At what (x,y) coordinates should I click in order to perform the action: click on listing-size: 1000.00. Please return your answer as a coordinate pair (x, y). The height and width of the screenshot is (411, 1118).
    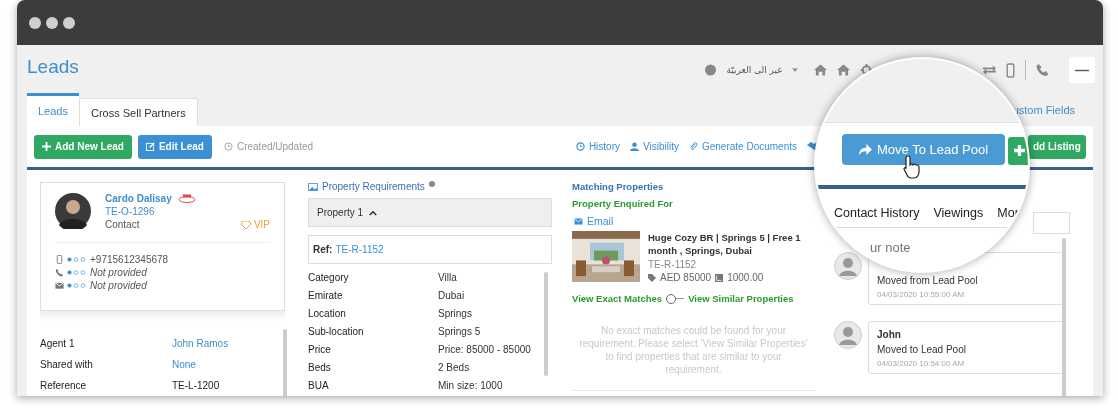
    Looking at the image, I should click on (745, 277).